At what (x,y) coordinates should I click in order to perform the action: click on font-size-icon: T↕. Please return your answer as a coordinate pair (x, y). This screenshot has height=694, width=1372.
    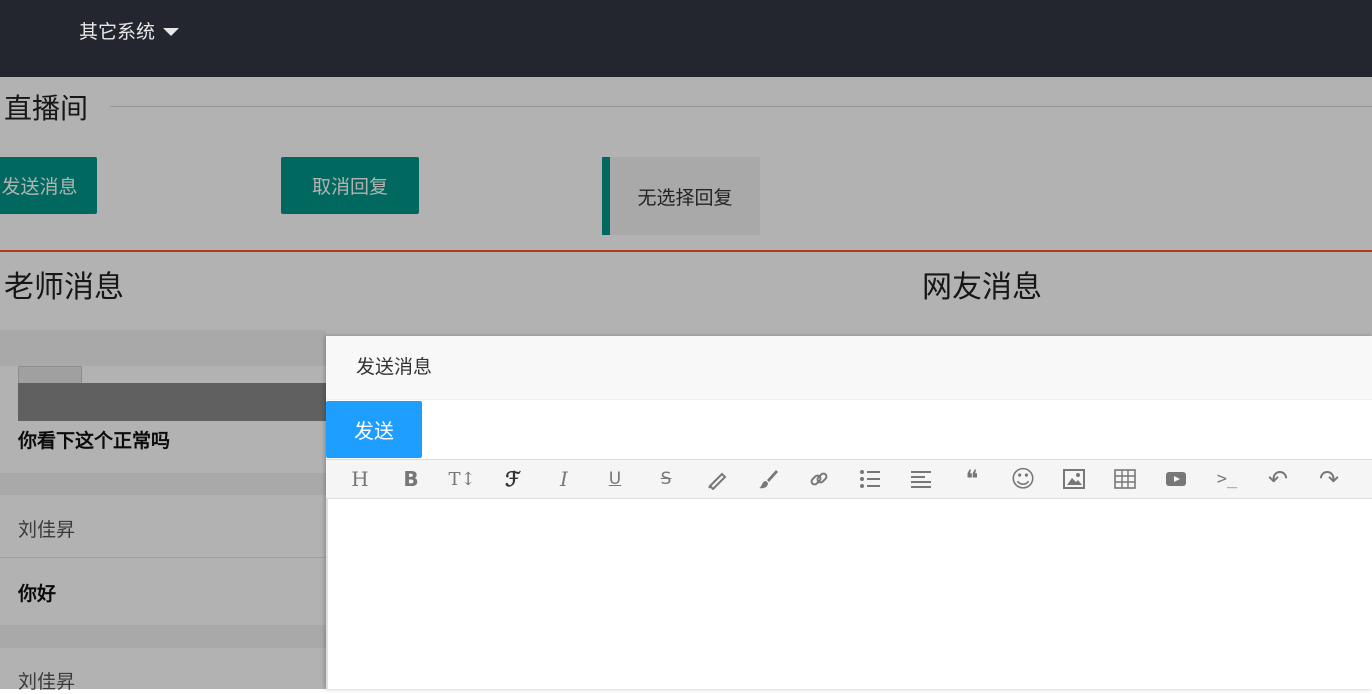
    Looking at the image, I should click on (462, 479).